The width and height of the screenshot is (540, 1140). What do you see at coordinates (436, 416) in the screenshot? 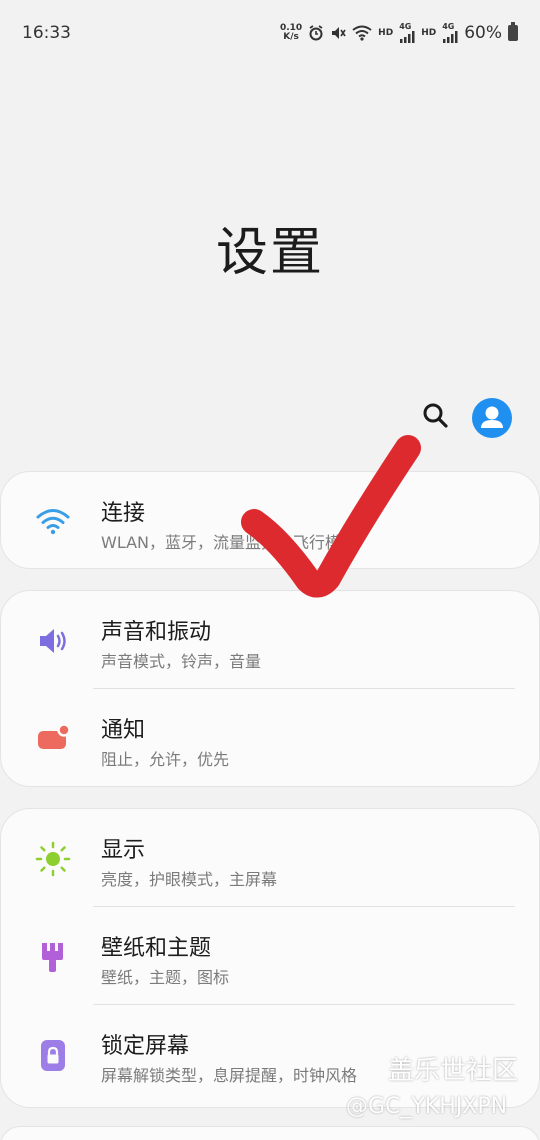
I see `search-icon` at bounding box center [436, 416].